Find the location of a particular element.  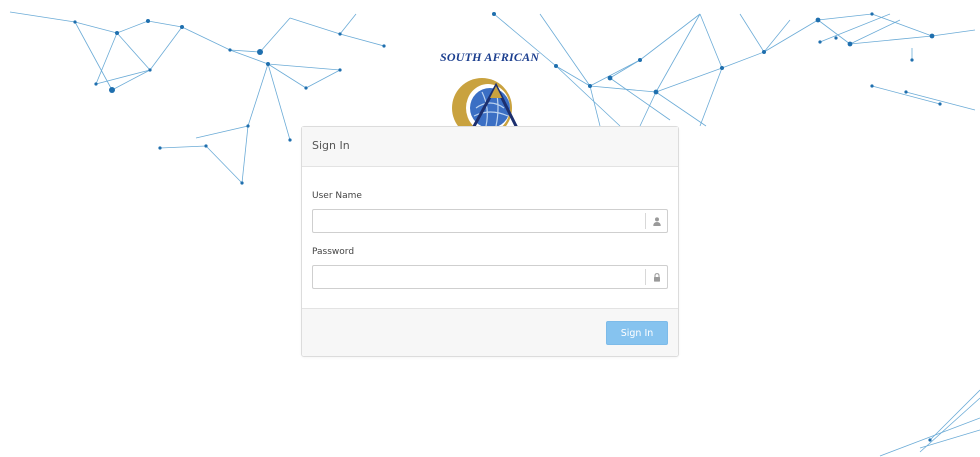

password-label: Password is located at coordinates (333, 252).